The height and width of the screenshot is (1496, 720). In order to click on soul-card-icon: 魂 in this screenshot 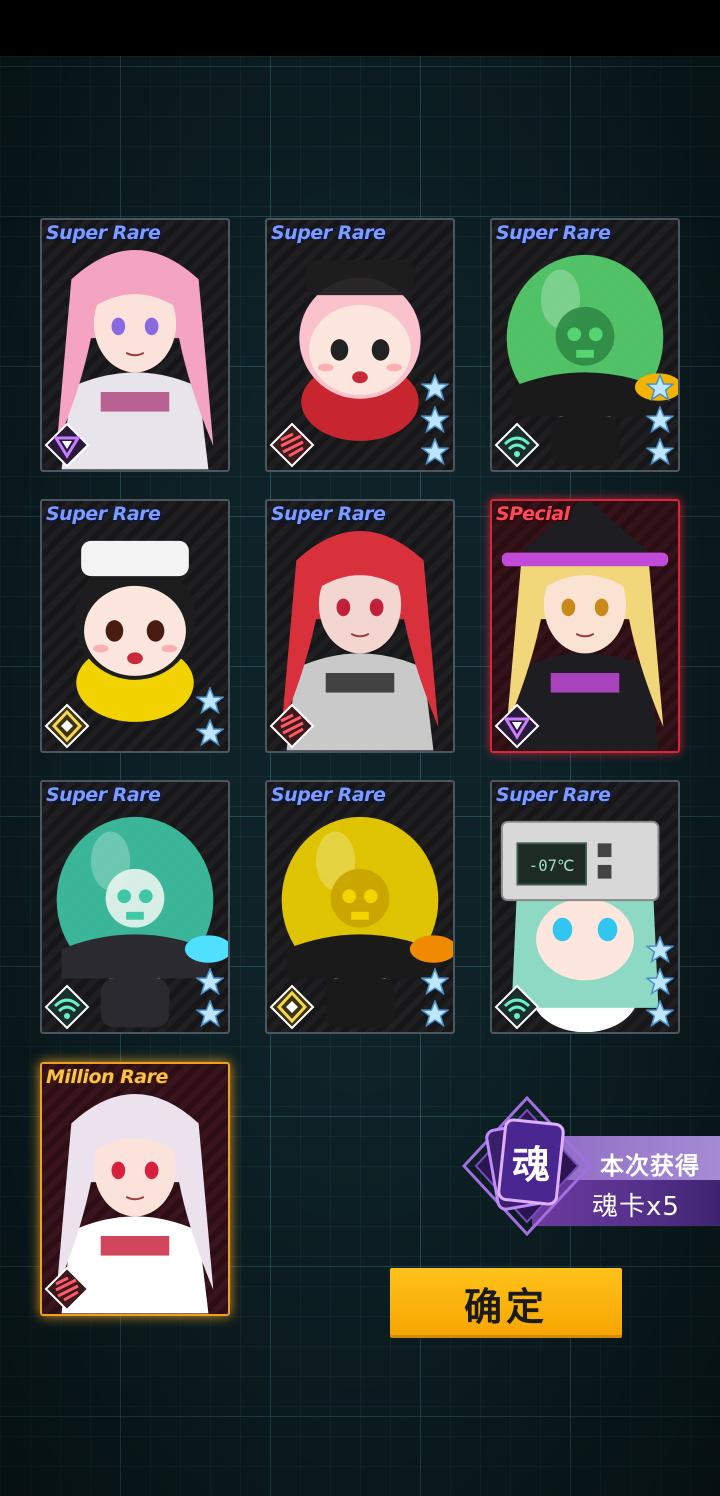, I will do `click(527, 1166)`.